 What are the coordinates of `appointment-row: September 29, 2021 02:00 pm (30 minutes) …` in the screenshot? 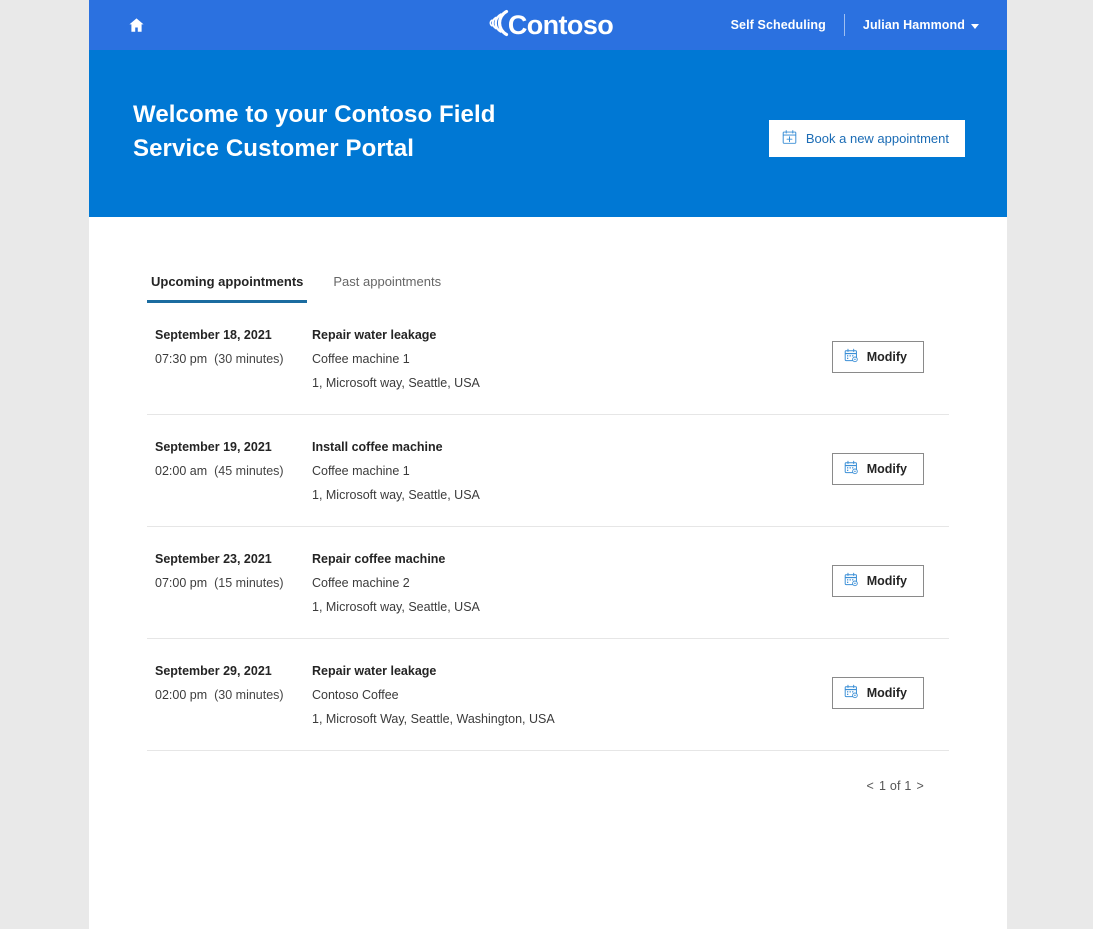 It's located at (548, 695).